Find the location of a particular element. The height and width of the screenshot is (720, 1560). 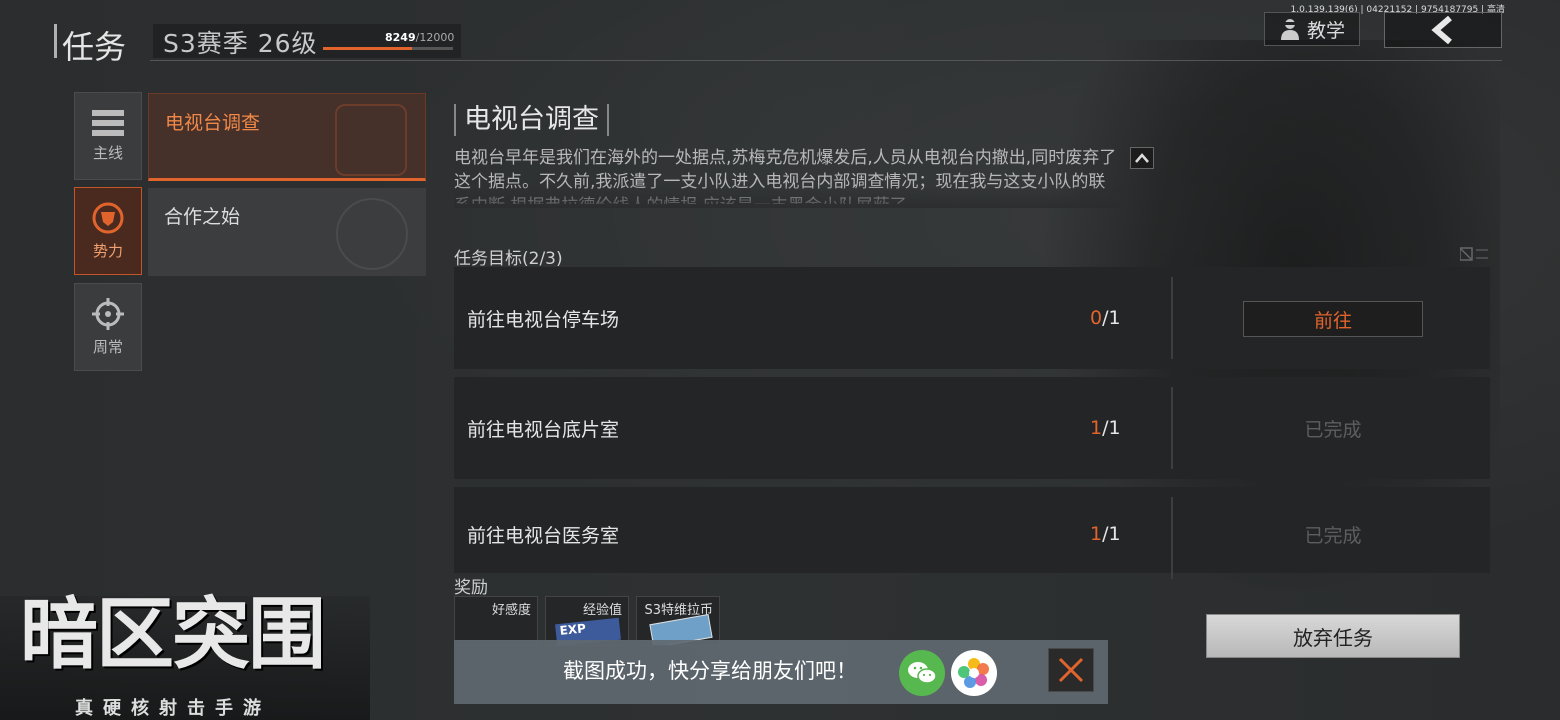

tutorial-person-icon is located at coordinates (1289, 29).